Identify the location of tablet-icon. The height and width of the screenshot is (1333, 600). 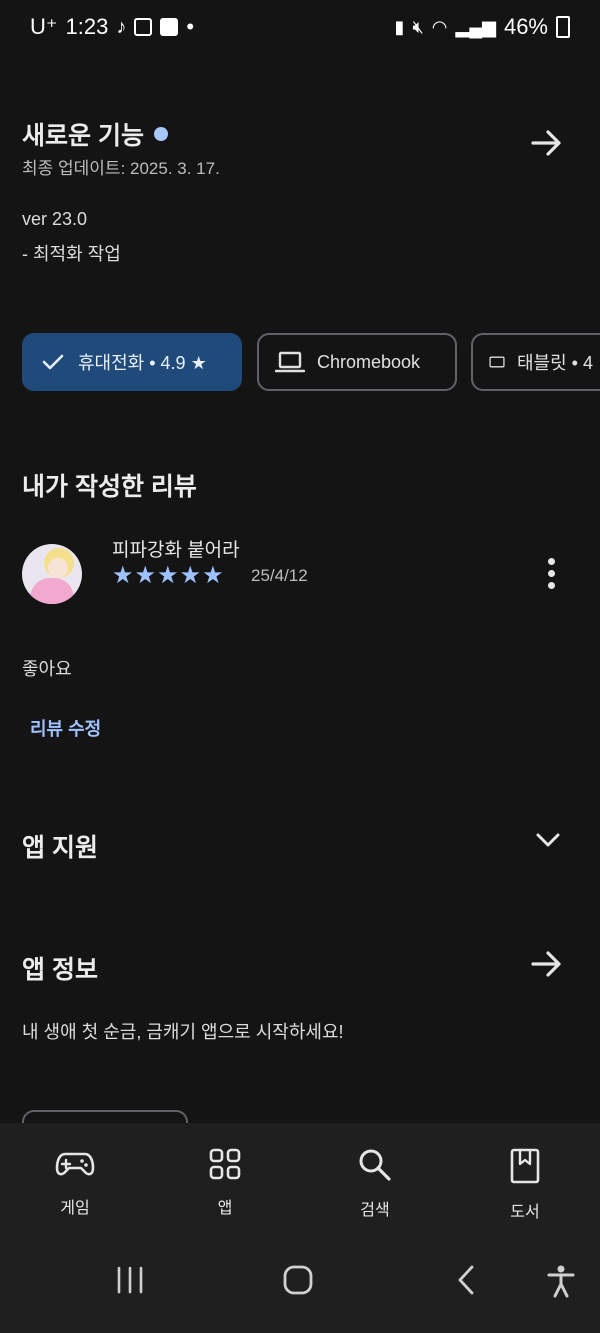
(497, 362).